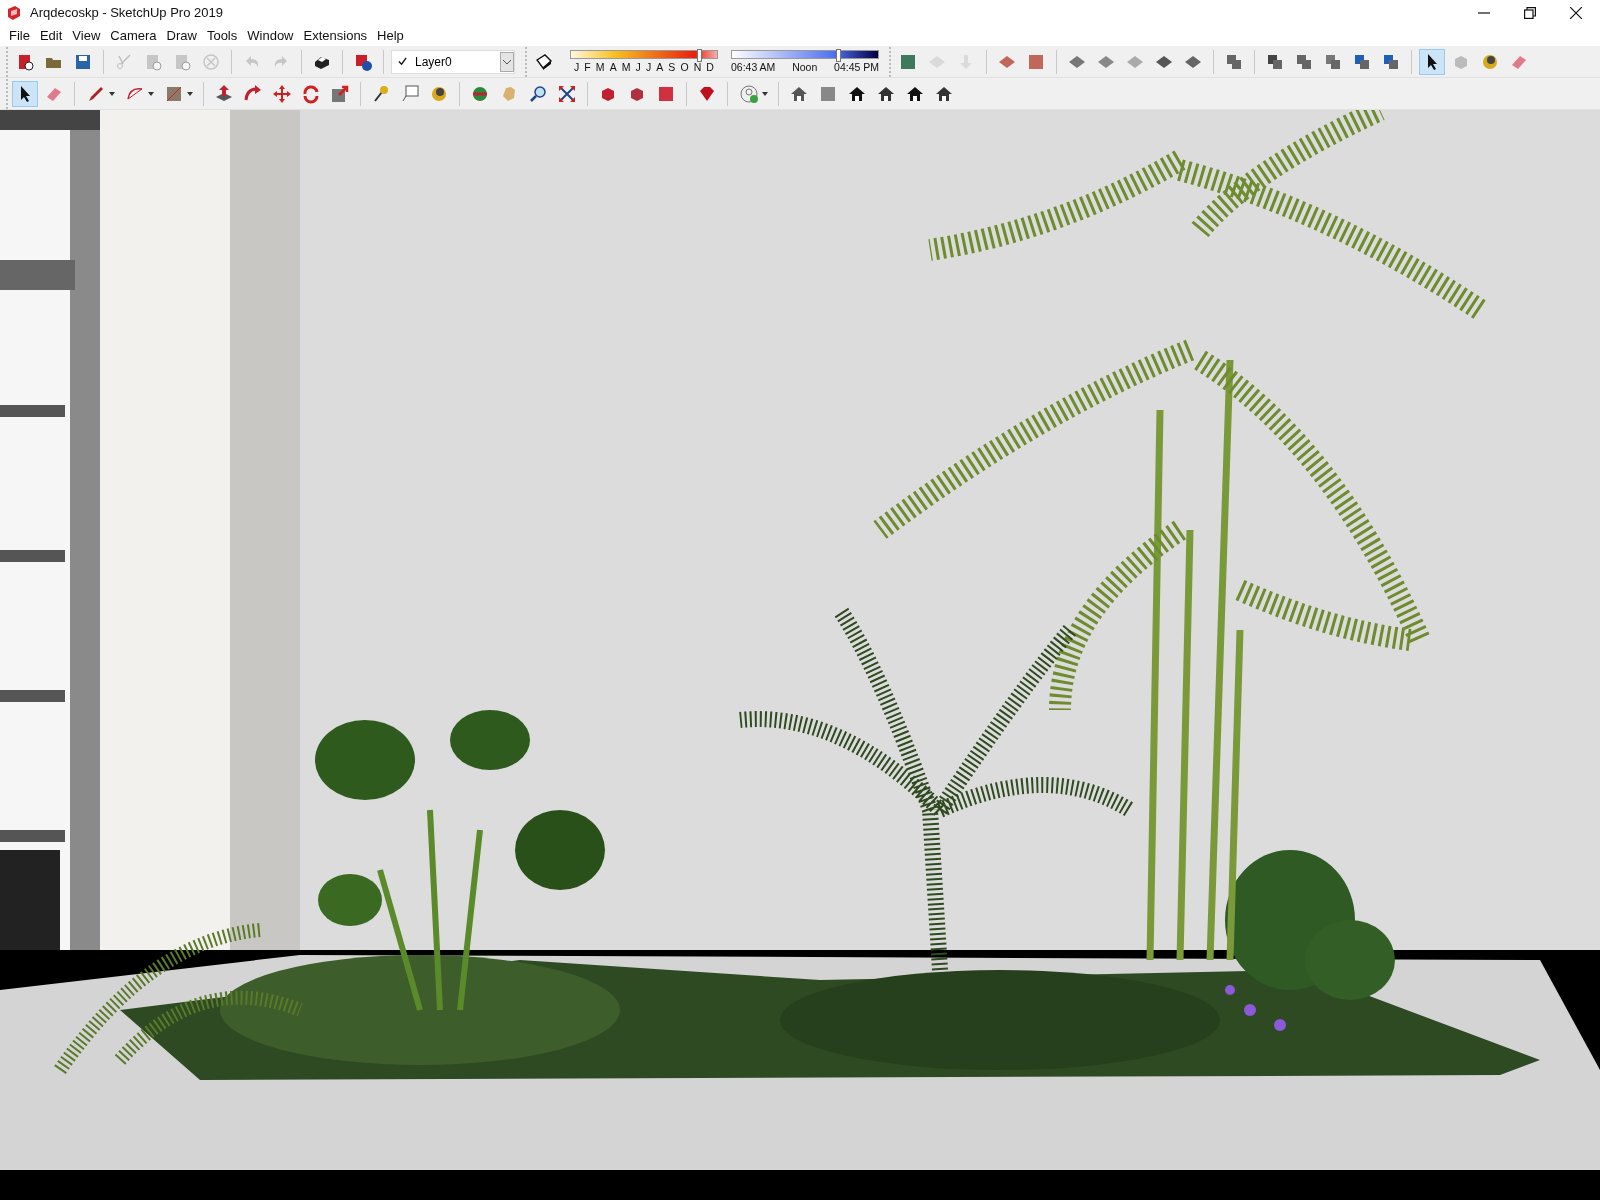  I want to click on time-slider, so click(805, 55).